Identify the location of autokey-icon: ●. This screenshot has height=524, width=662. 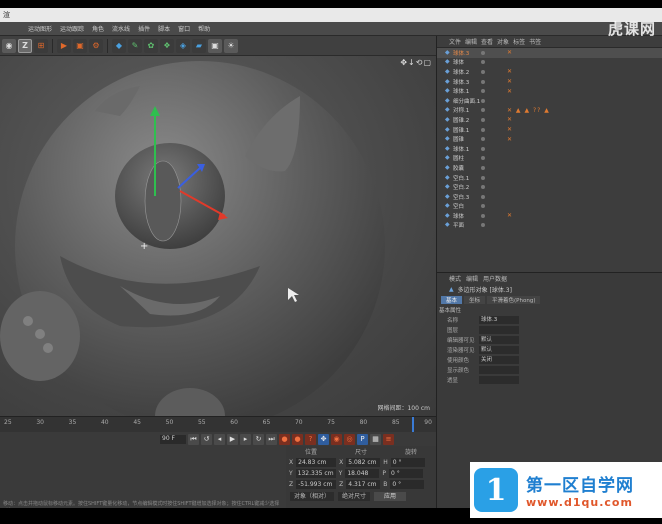
(297, 439).